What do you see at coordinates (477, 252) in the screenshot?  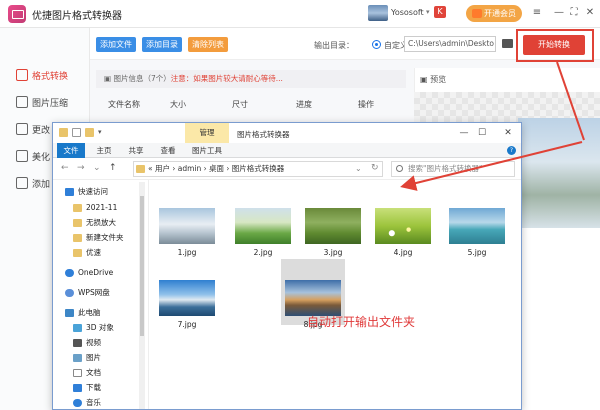 I see `file-name: 5.jpg` at bounding box center [477, 252].